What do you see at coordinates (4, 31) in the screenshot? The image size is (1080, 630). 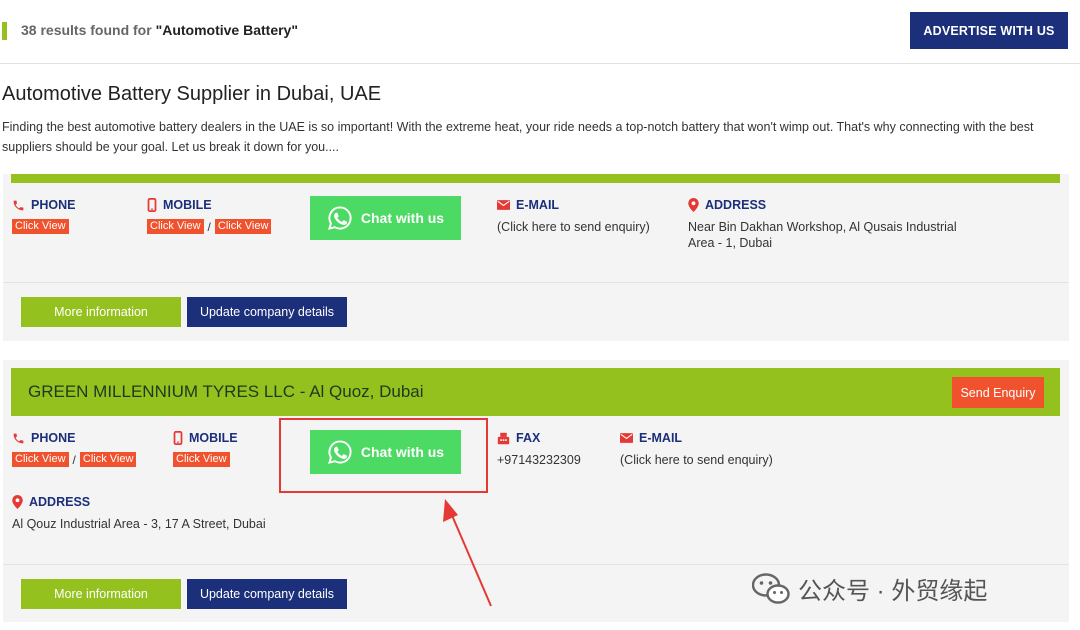 I see `results-accent` at bounding box center [4, 31].